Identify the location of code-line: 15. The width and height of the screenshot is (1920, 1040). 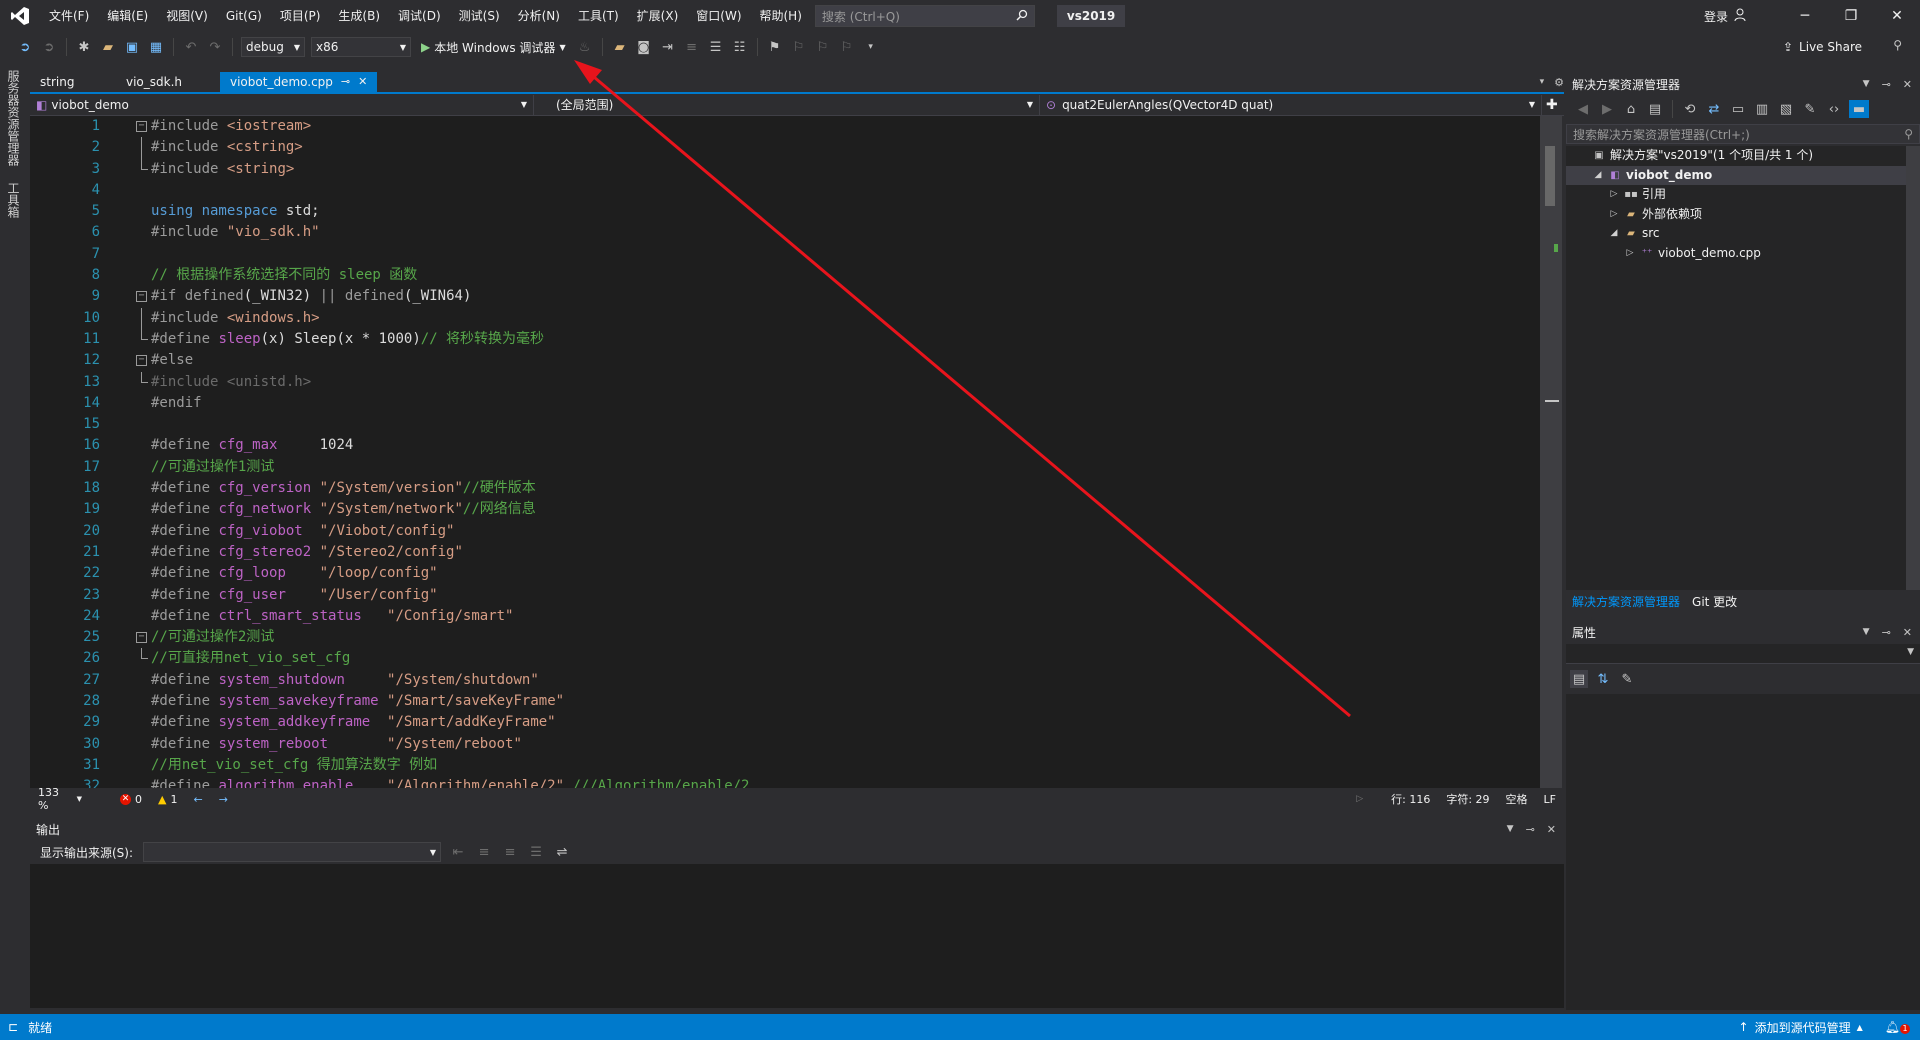
(790, 424).